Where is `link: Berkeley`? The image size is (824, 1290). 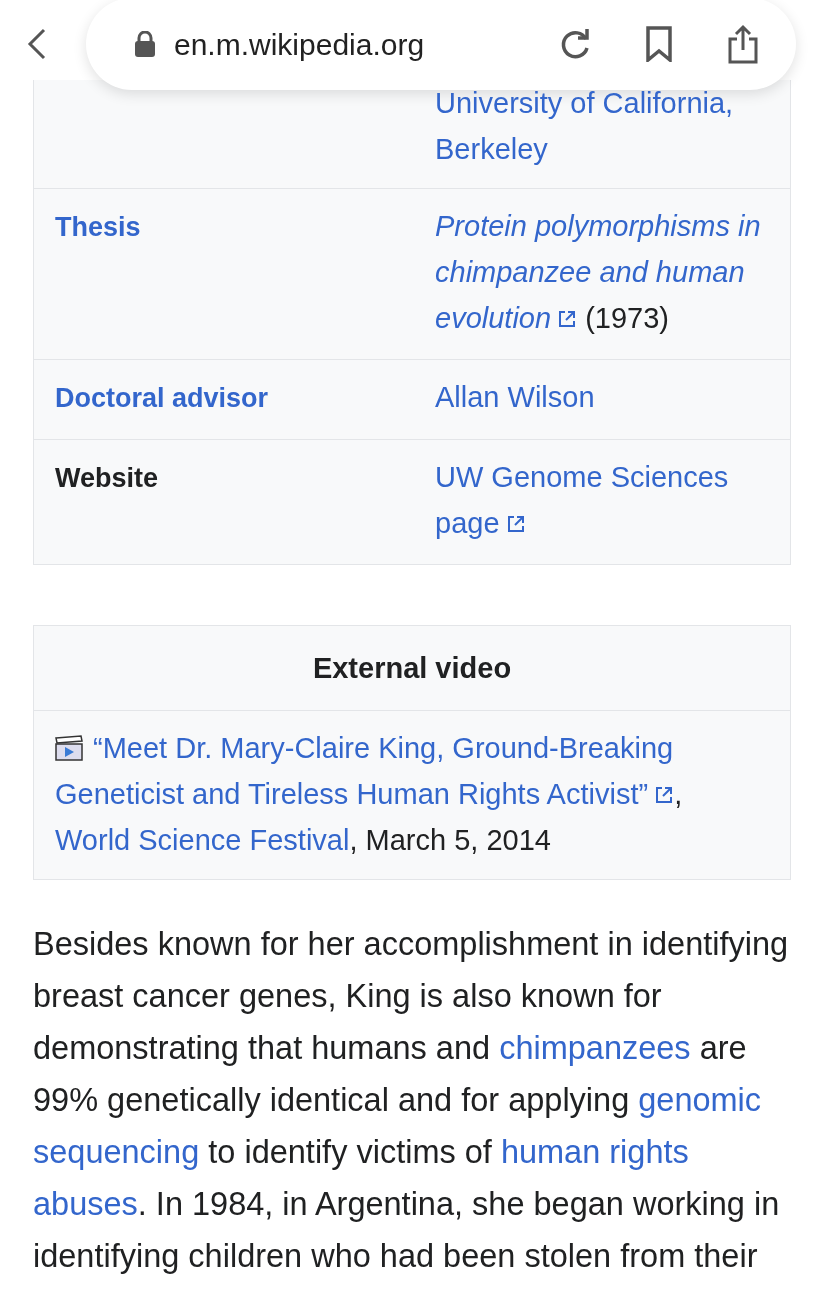
link: Berkeley is located at coordinates (491, 149).